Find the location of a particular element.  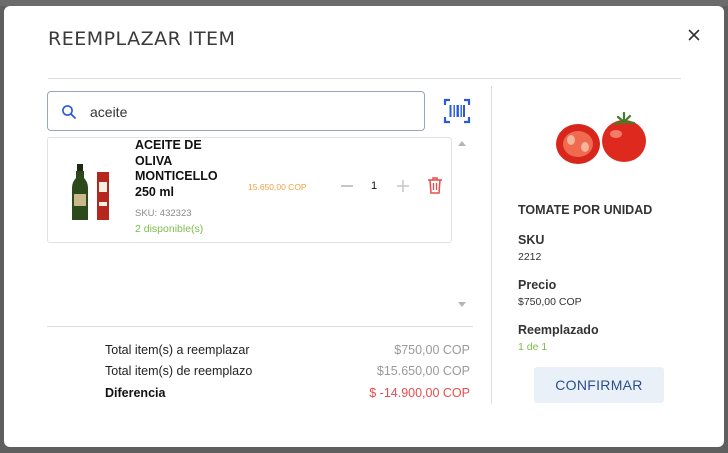

total-replacement-value: $15.650,00 COP is located at coordinates (423, 371).